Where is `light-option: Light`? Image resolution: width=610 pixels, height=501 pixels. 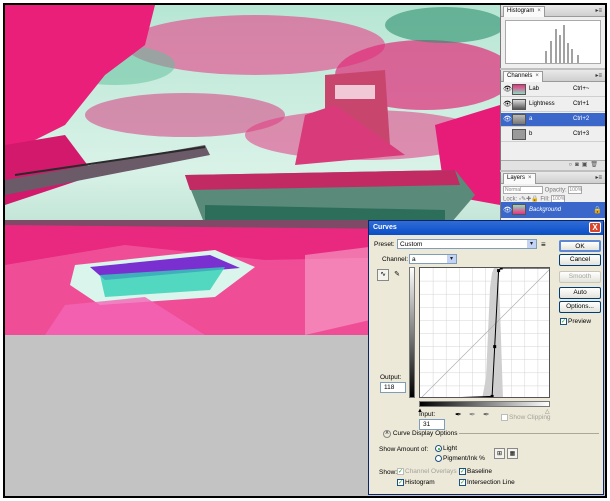 light-option: Light is located at coordinates (446, 448).